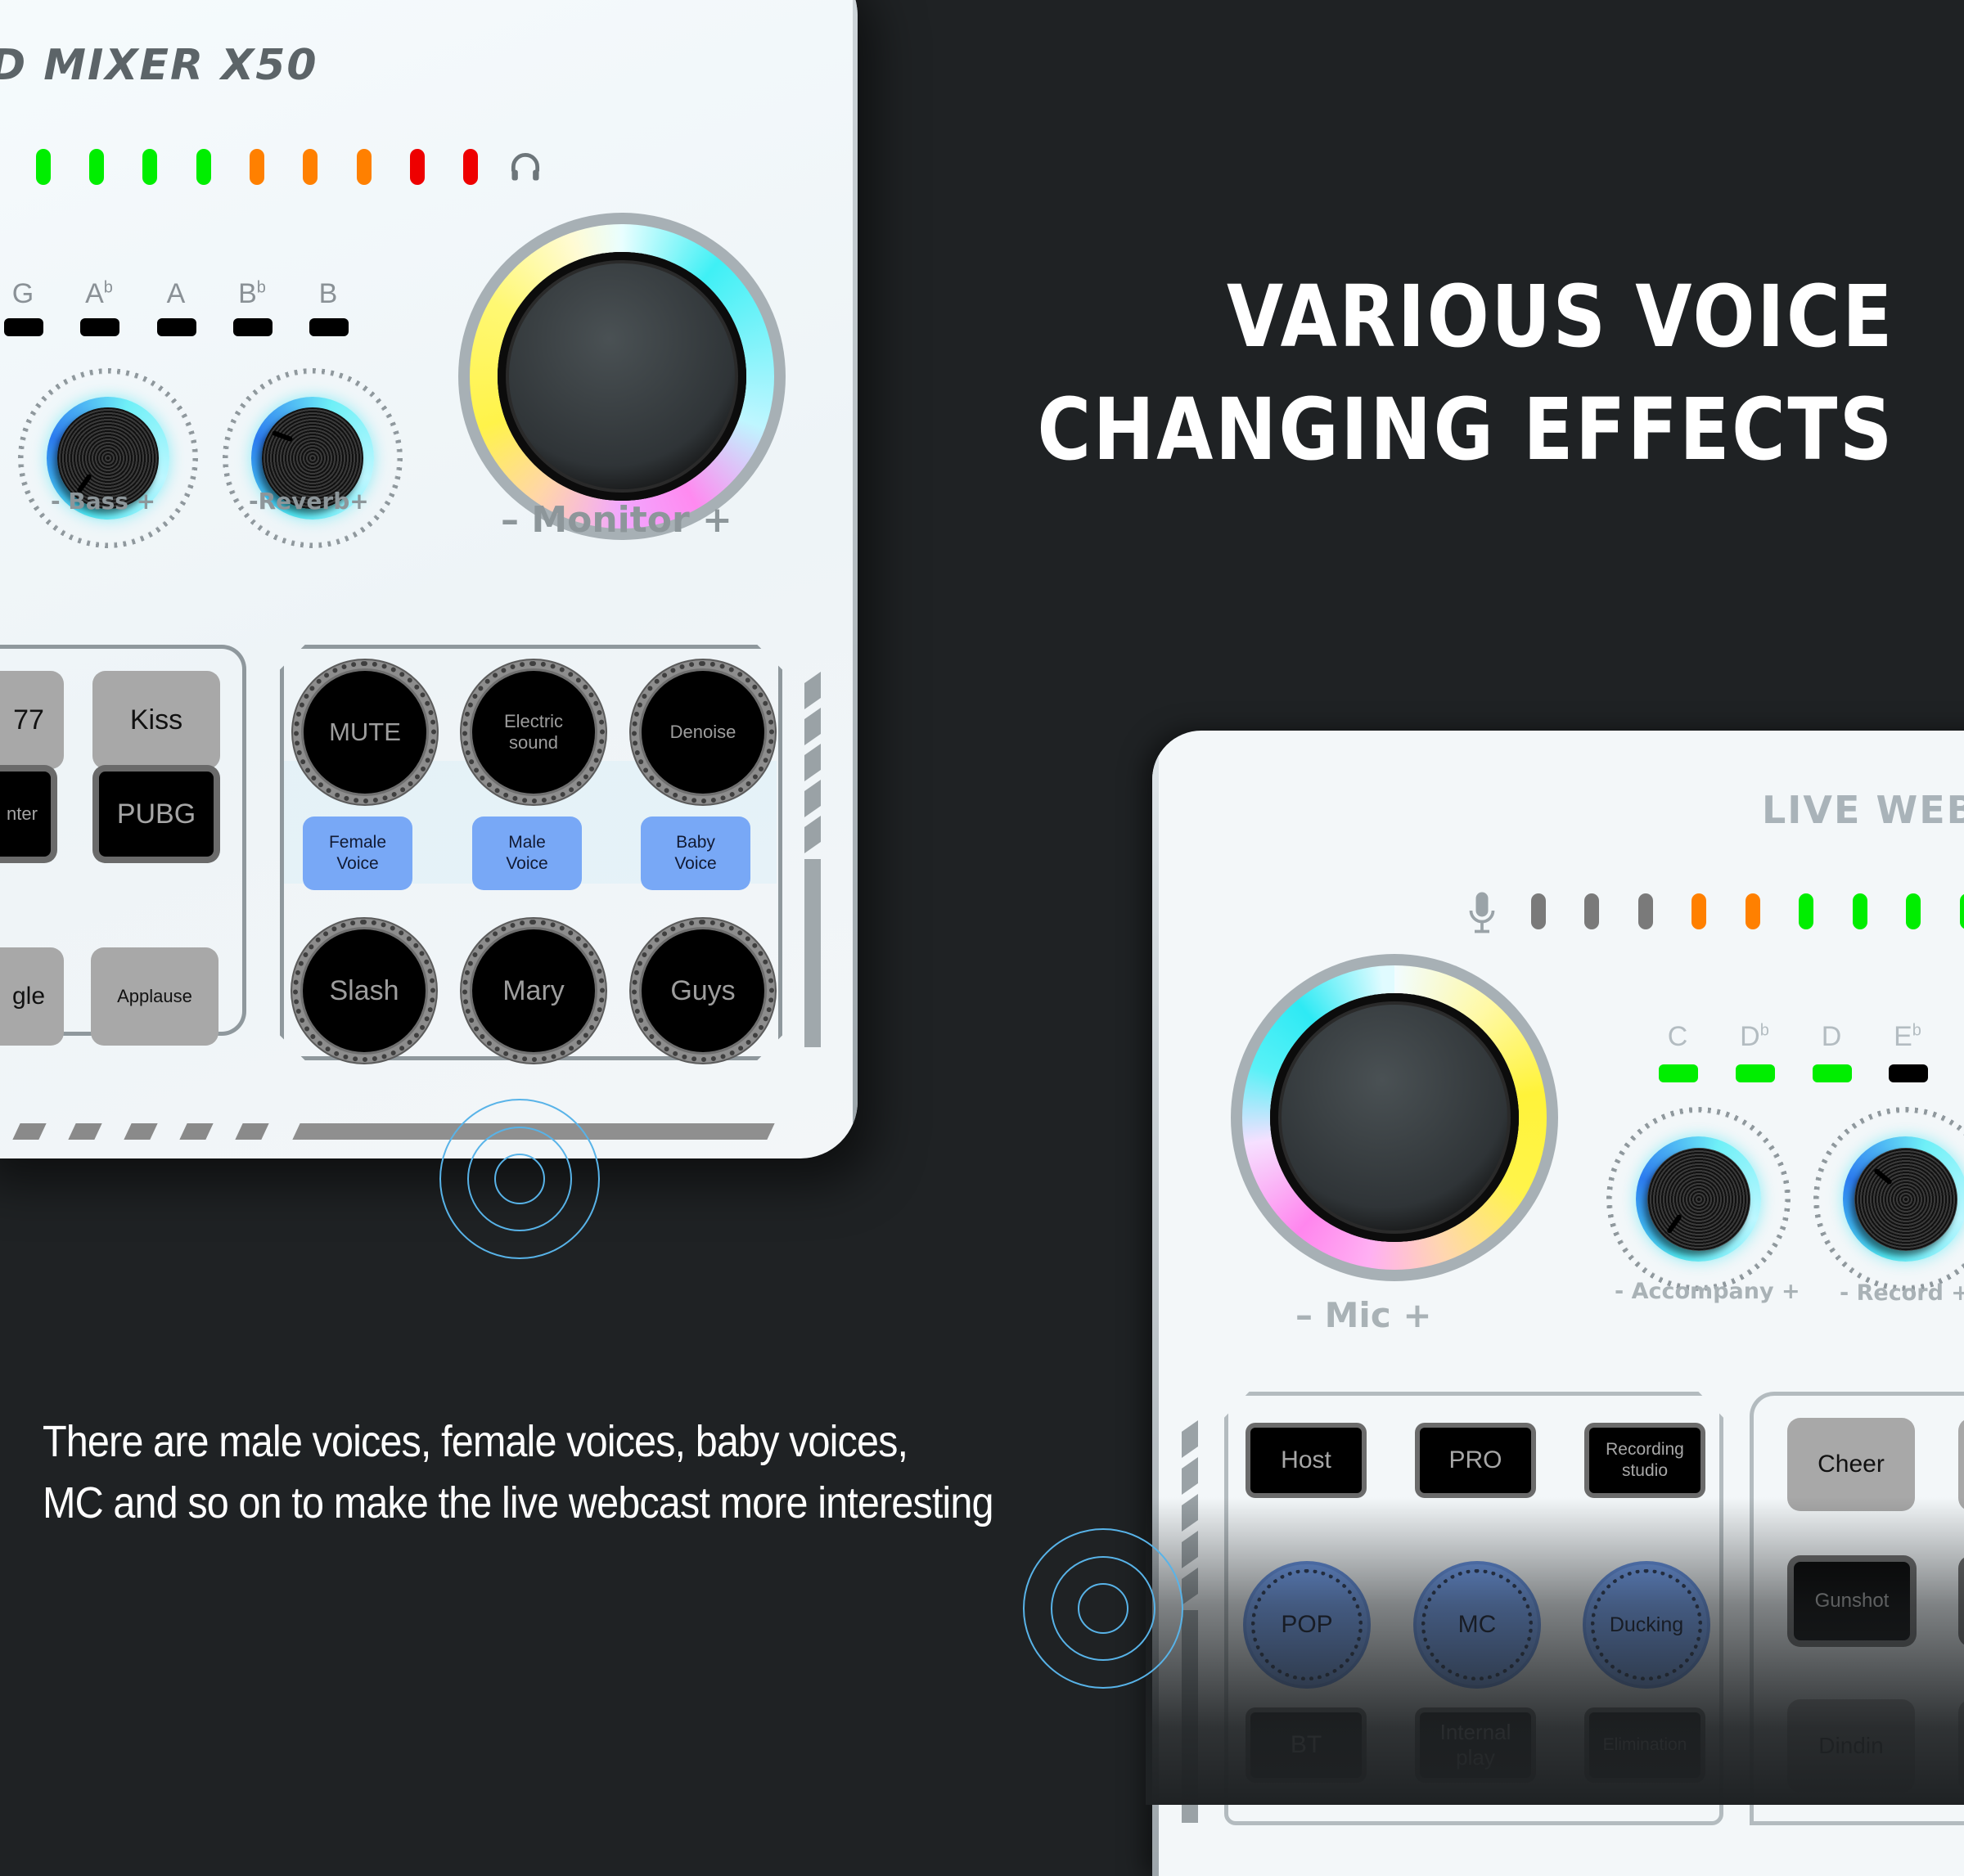  What do you see at coordinates (1465, 430) in the screenshot?
I see `headline-line-2: CHANGING EFFECTS` at bounding box center [1465, 430].